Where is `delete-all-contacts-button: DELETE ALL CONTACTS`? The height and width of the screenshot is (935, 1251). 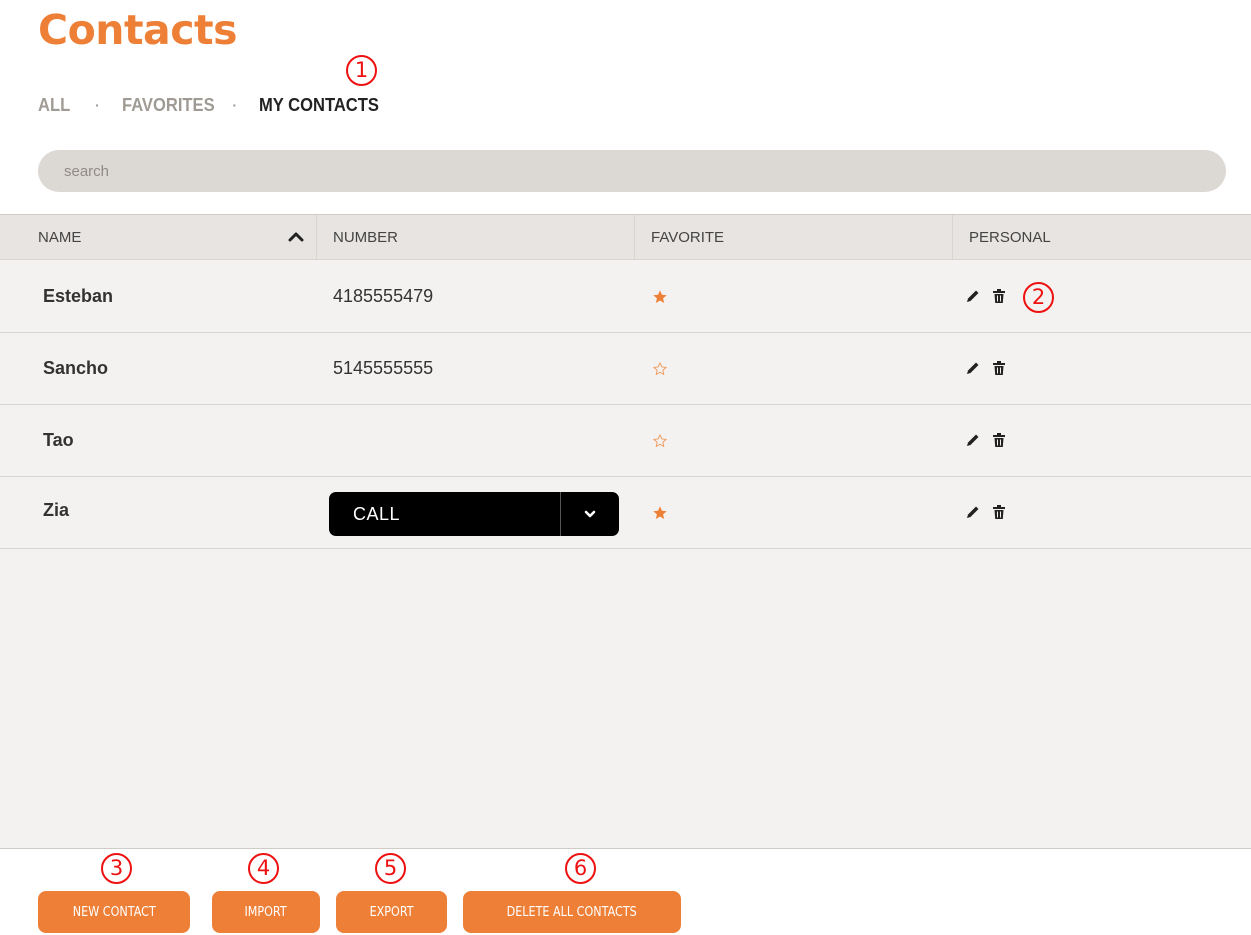
delete-all-contacts-button: DELETE ALL CONTACTS is located at coordinates (572, 912).